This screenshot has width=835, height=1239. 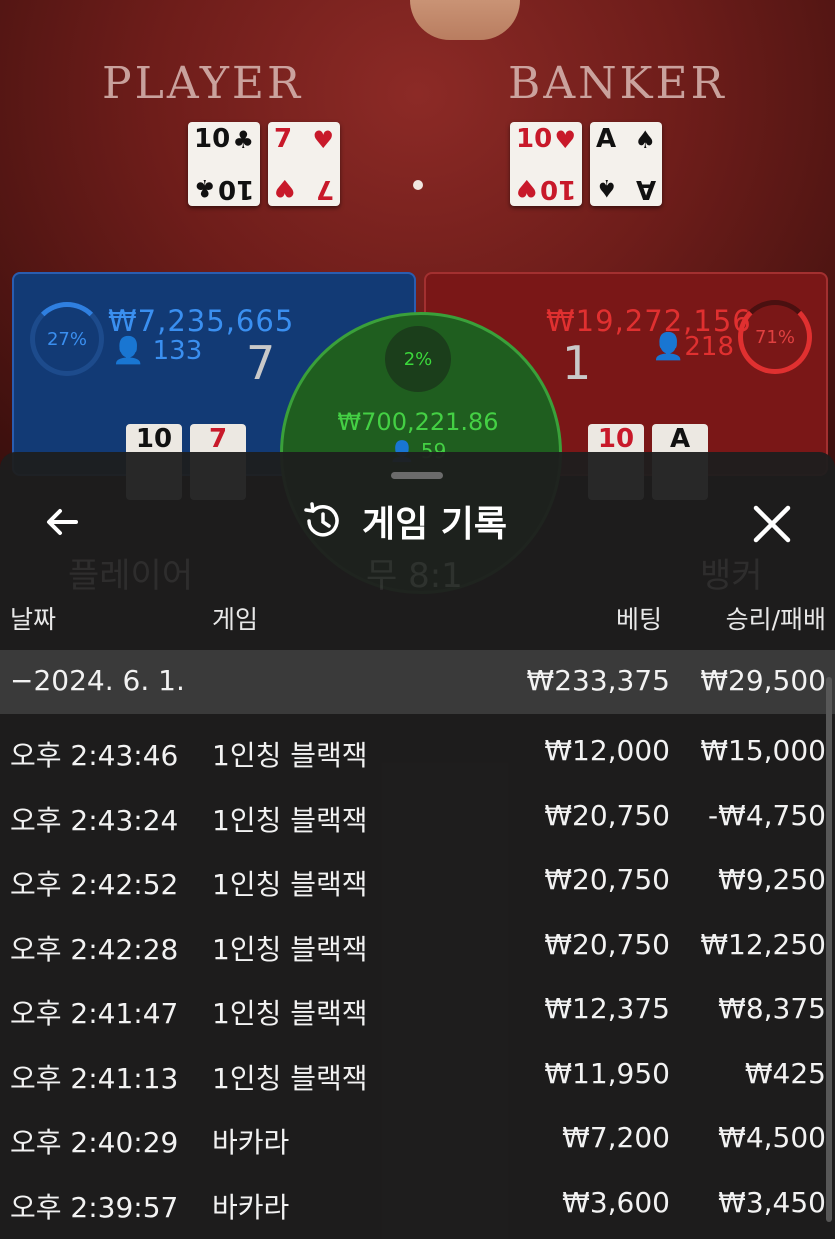 I want to click on banker-card-1: 10 ♥ 10 ♥, so click(x=546, y=164).